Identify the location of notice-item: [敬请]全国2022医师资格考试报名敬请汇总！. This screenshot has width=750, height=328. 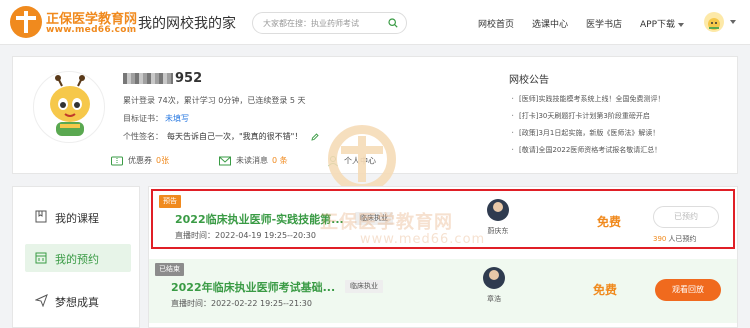
(619, 150).